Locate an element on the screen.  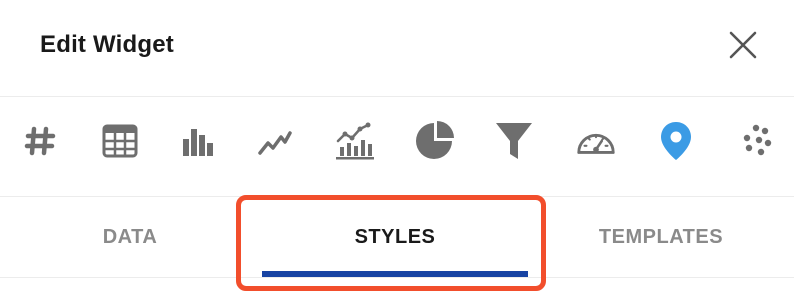
table-icon is located at coordinates (120, 141).